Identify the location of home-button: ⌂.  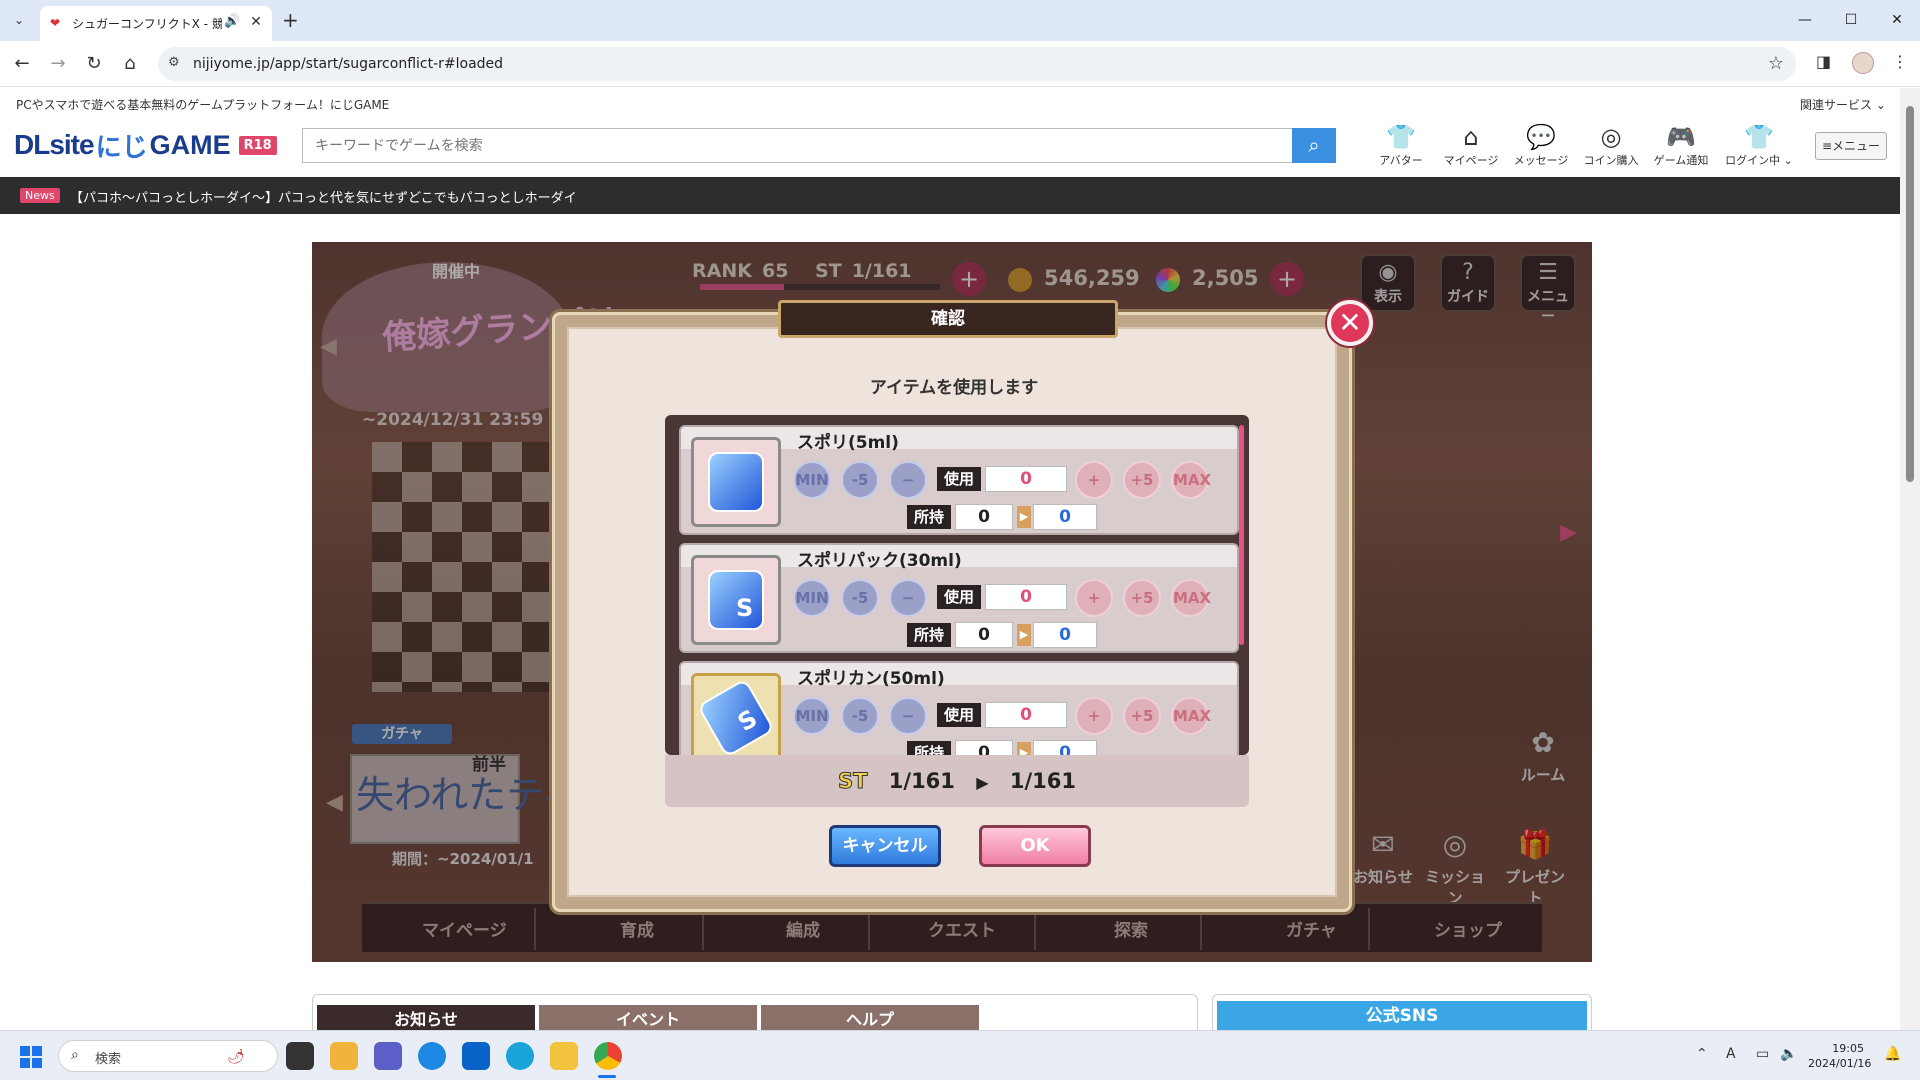
(130, 64).